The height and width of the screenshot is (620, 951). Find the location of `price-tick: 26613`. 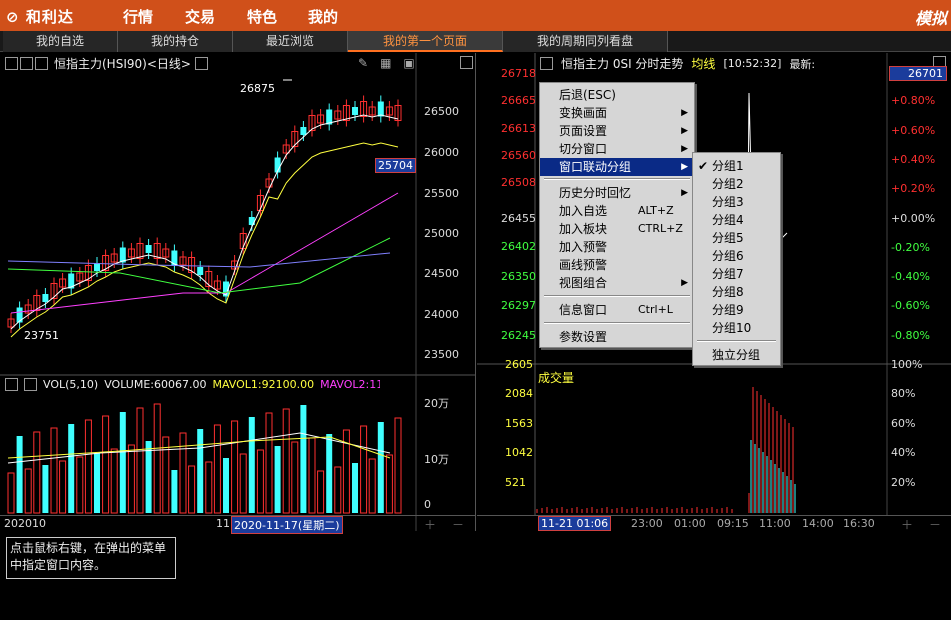

price-tick: 26613 is located at coordinates (518, 128).